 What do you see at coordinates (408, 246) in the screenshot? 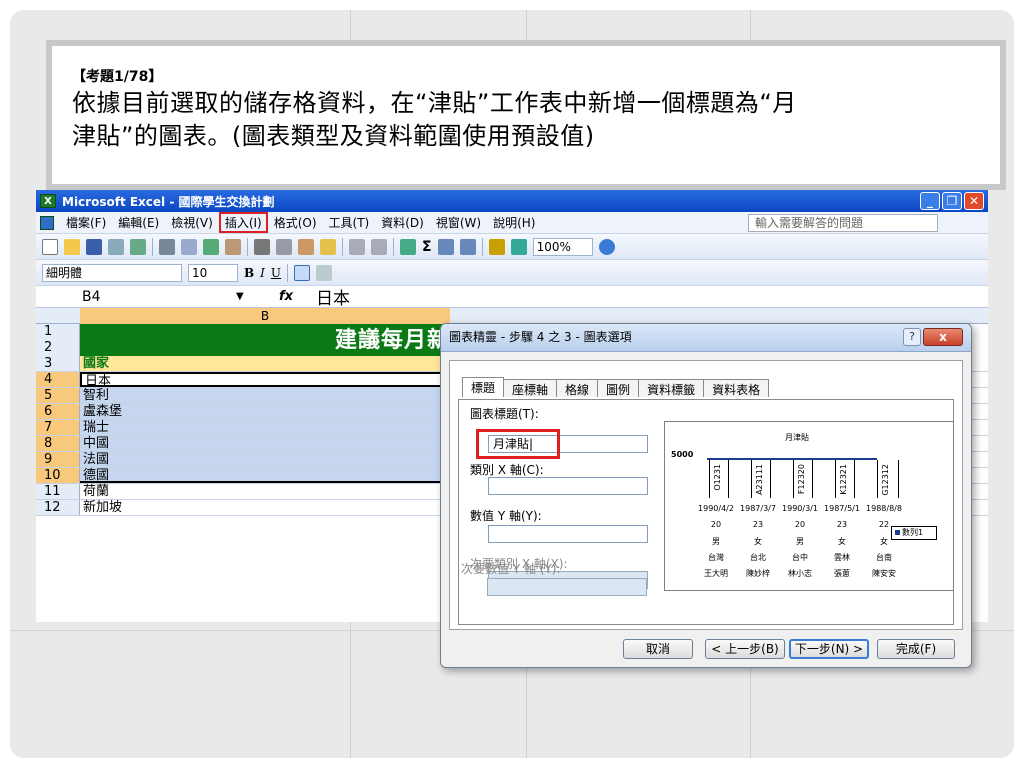
I see `hyperlink-icon` at bounding box center [408, 246].